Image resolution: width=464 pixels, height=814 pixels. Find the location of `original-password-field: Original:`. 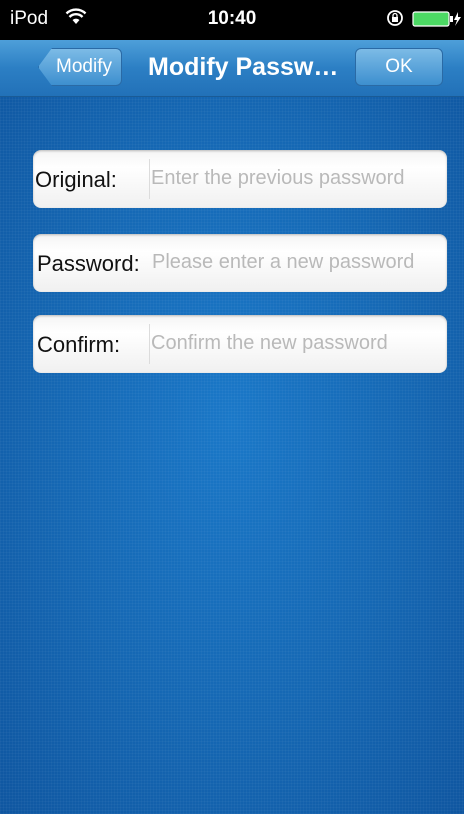

original-password-field: Original: is located at coordinates (240, 179).